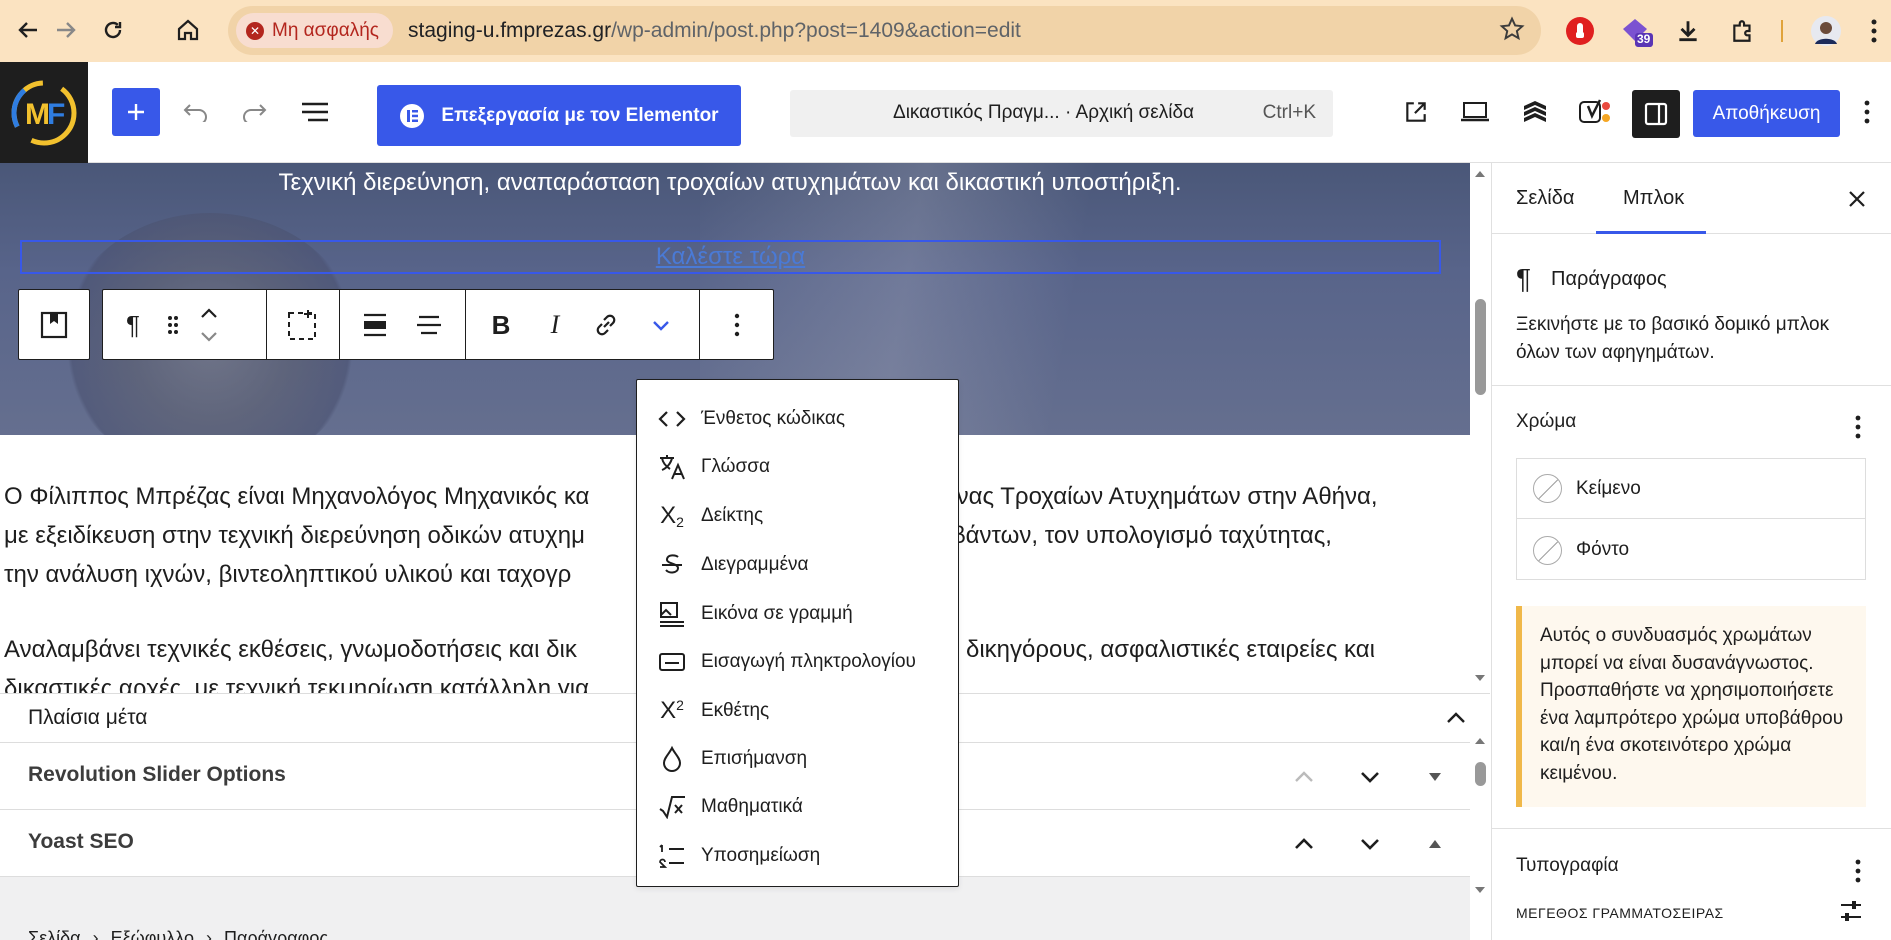 The image size is (1891, 940). What do you see at coordinates (802, 419) in the screenshot?
I see `format-inline-code: Ένθετος κώδικας` at bounding box center [802, 419].